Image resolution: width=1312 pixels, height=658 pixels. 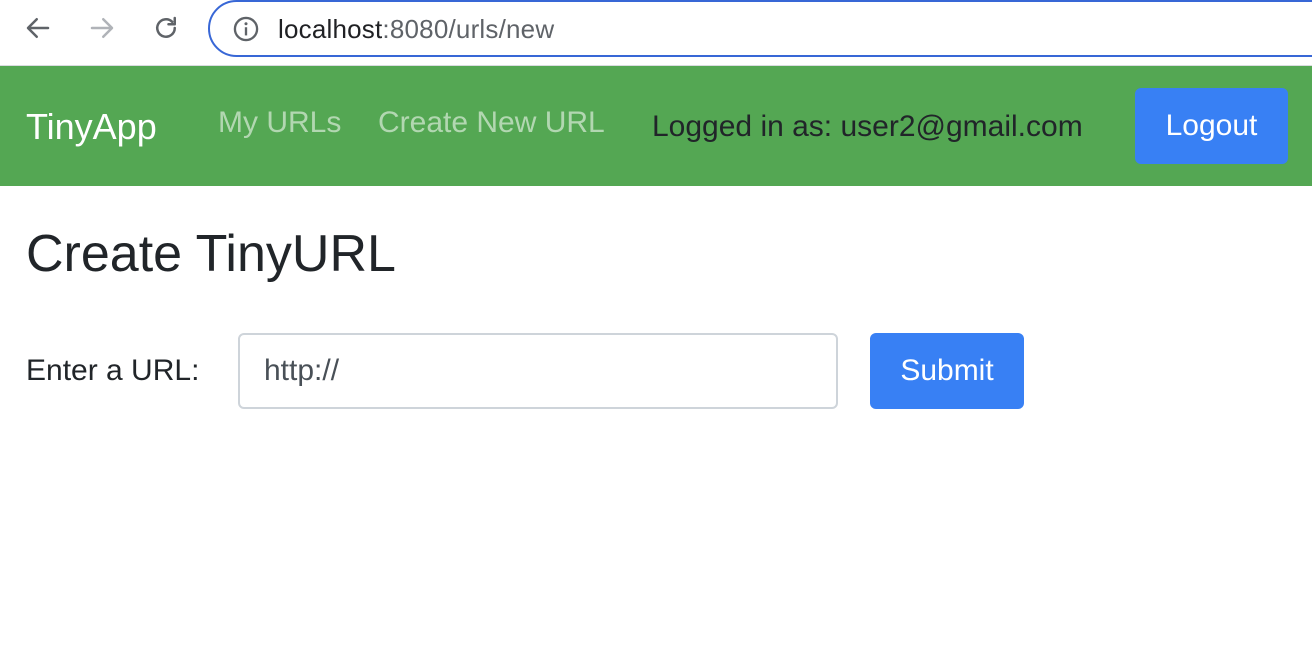 What do you see at coordinates (760, 28) in the screenshot?
I see `address-bar: localhost:8080/urls/new` at bounding box center [760, 28].